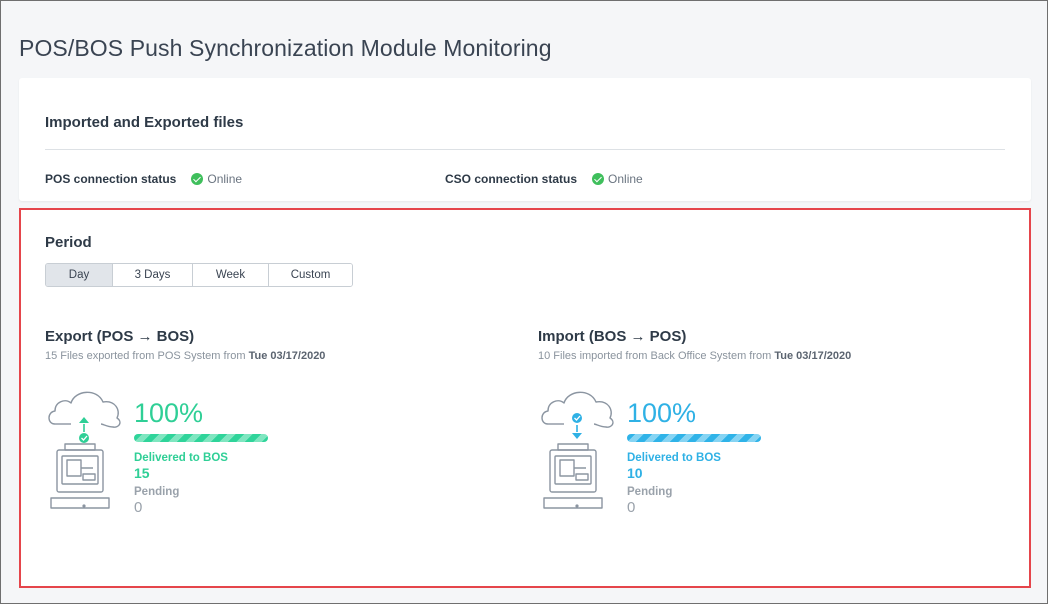 This screenshot has height=604, width=1048. Describe the element at coordinates (631, 507) in the screenshot. I see `import-pending-value: 0` at that location.